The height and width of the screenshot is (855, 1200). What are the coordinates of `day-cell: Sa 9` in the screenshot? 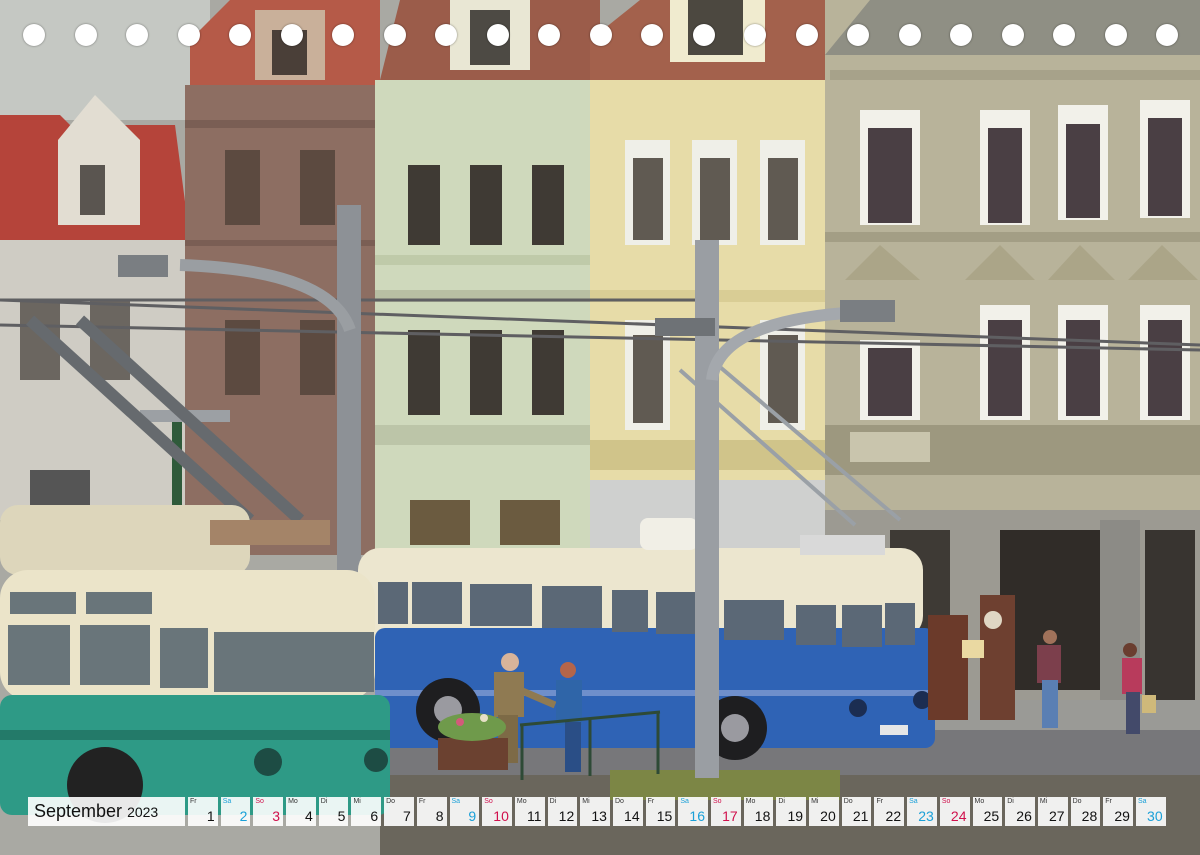 It's located at (464, 811).